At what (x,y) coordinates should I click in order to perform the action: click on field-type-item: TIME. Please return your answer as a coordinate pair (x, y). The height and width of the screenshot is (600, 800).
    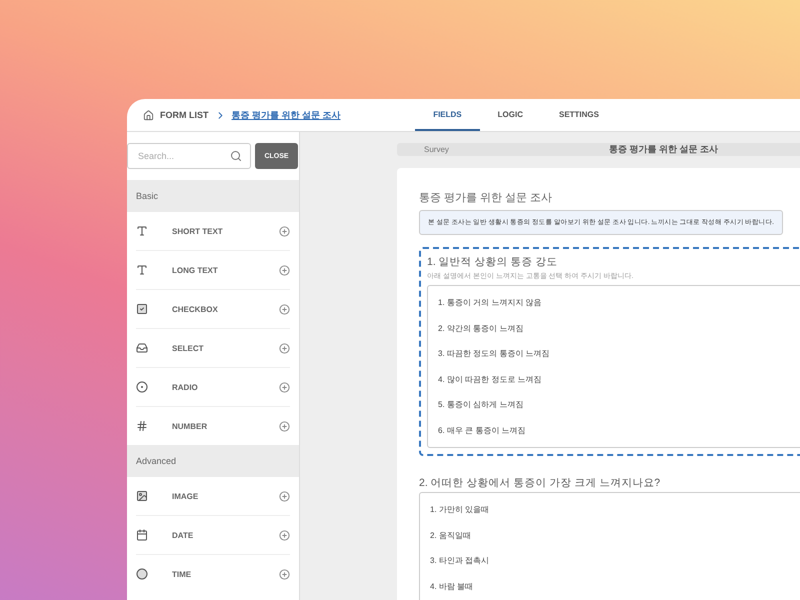
    Looking at the image, I should click on (213, 574).